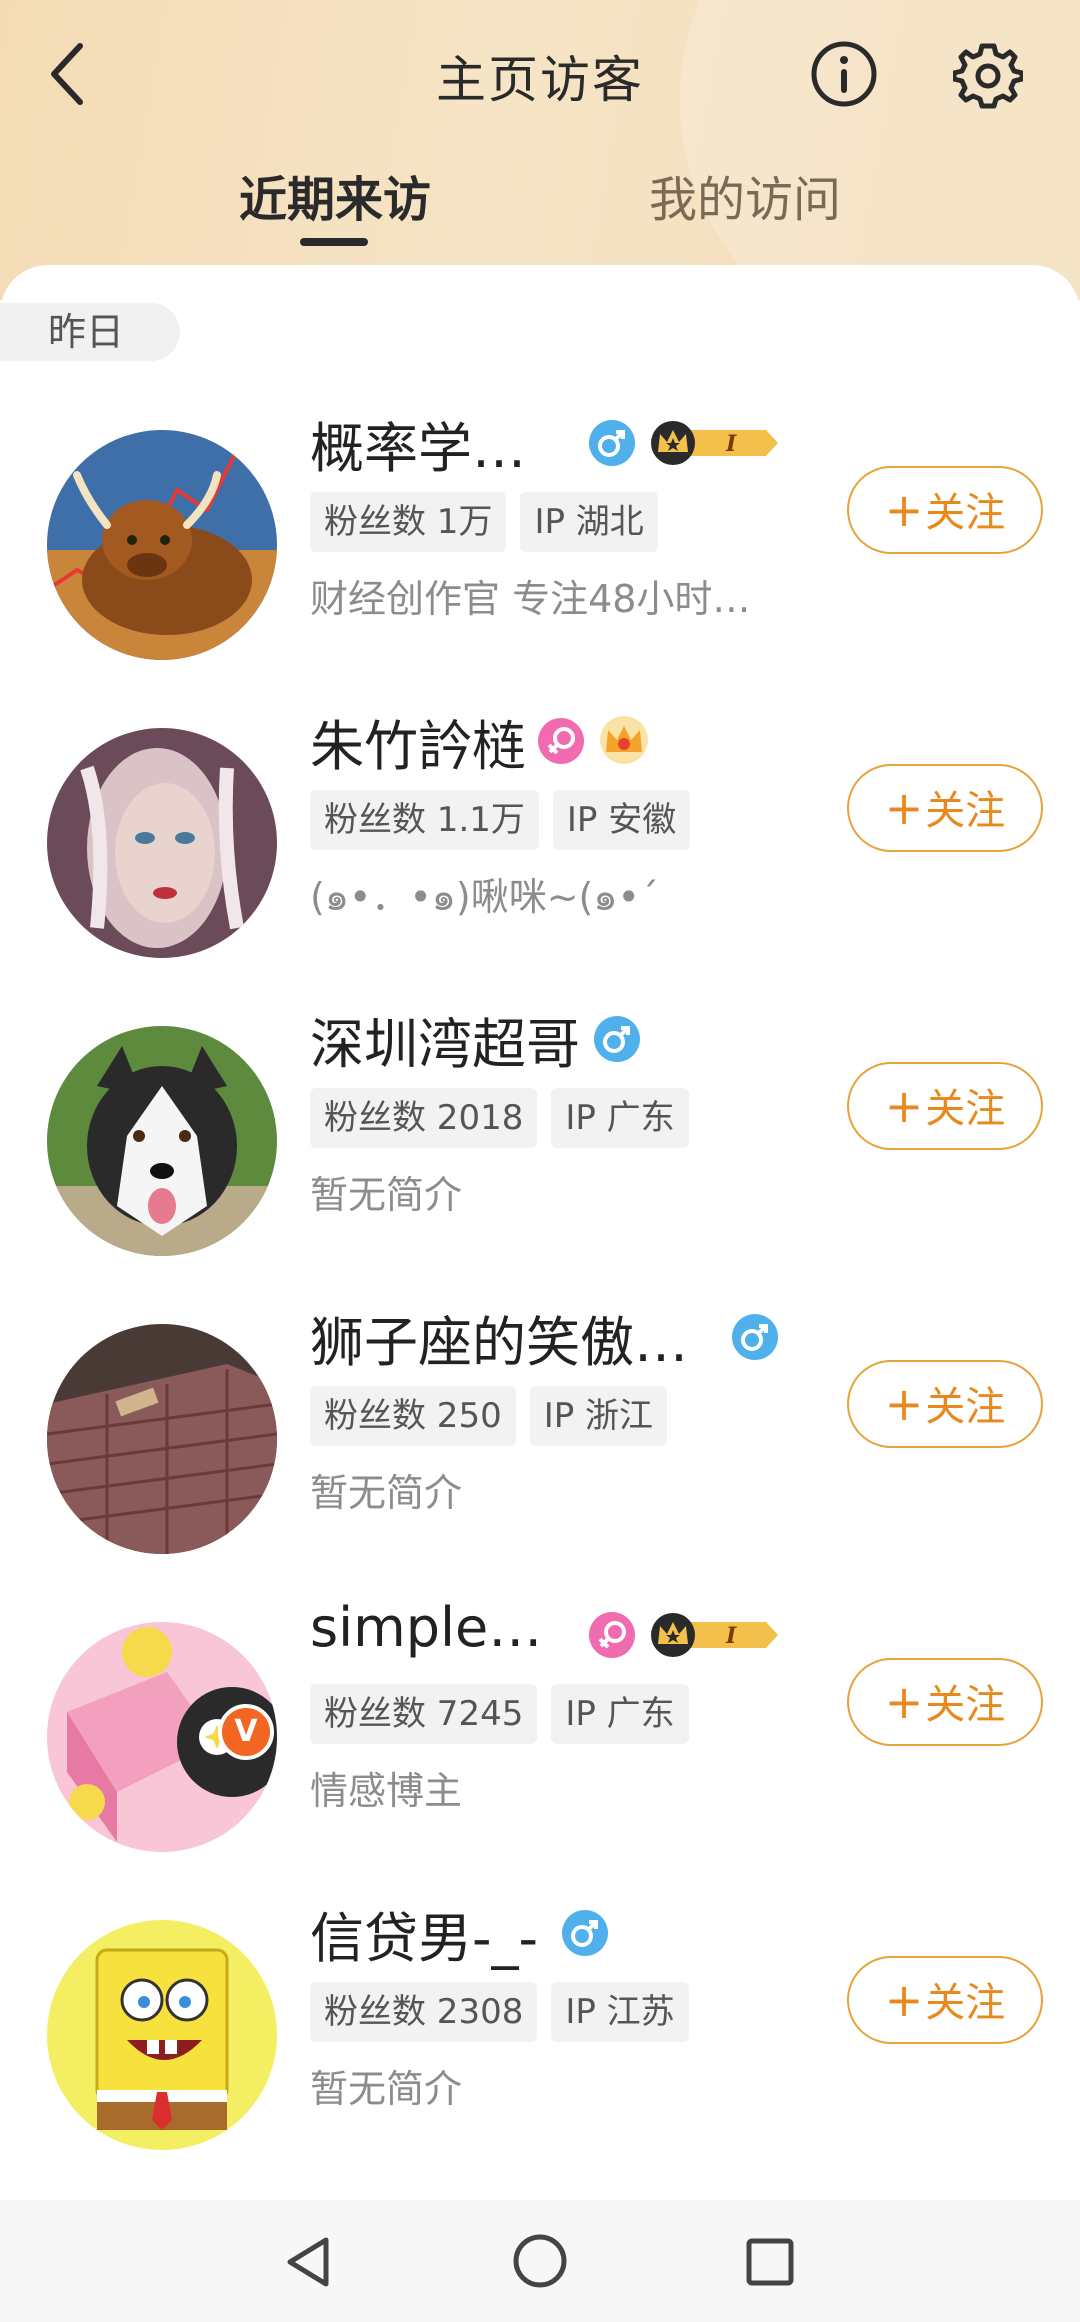 The image size is (1080, 2322). Describe the element at coordinates (424, 1933) in the screenshot. I see `visitor-name: 信贷男-_-` at that location.